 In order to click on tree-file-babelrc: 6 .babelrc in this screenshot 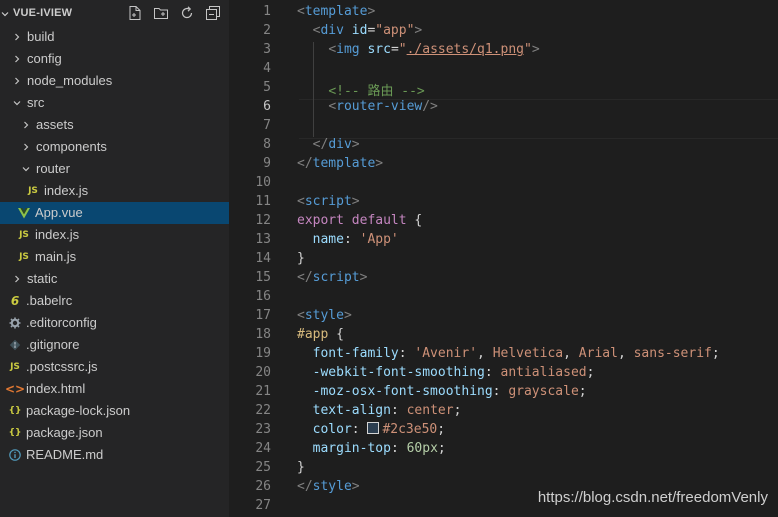, I will do `click(114, 301)`.